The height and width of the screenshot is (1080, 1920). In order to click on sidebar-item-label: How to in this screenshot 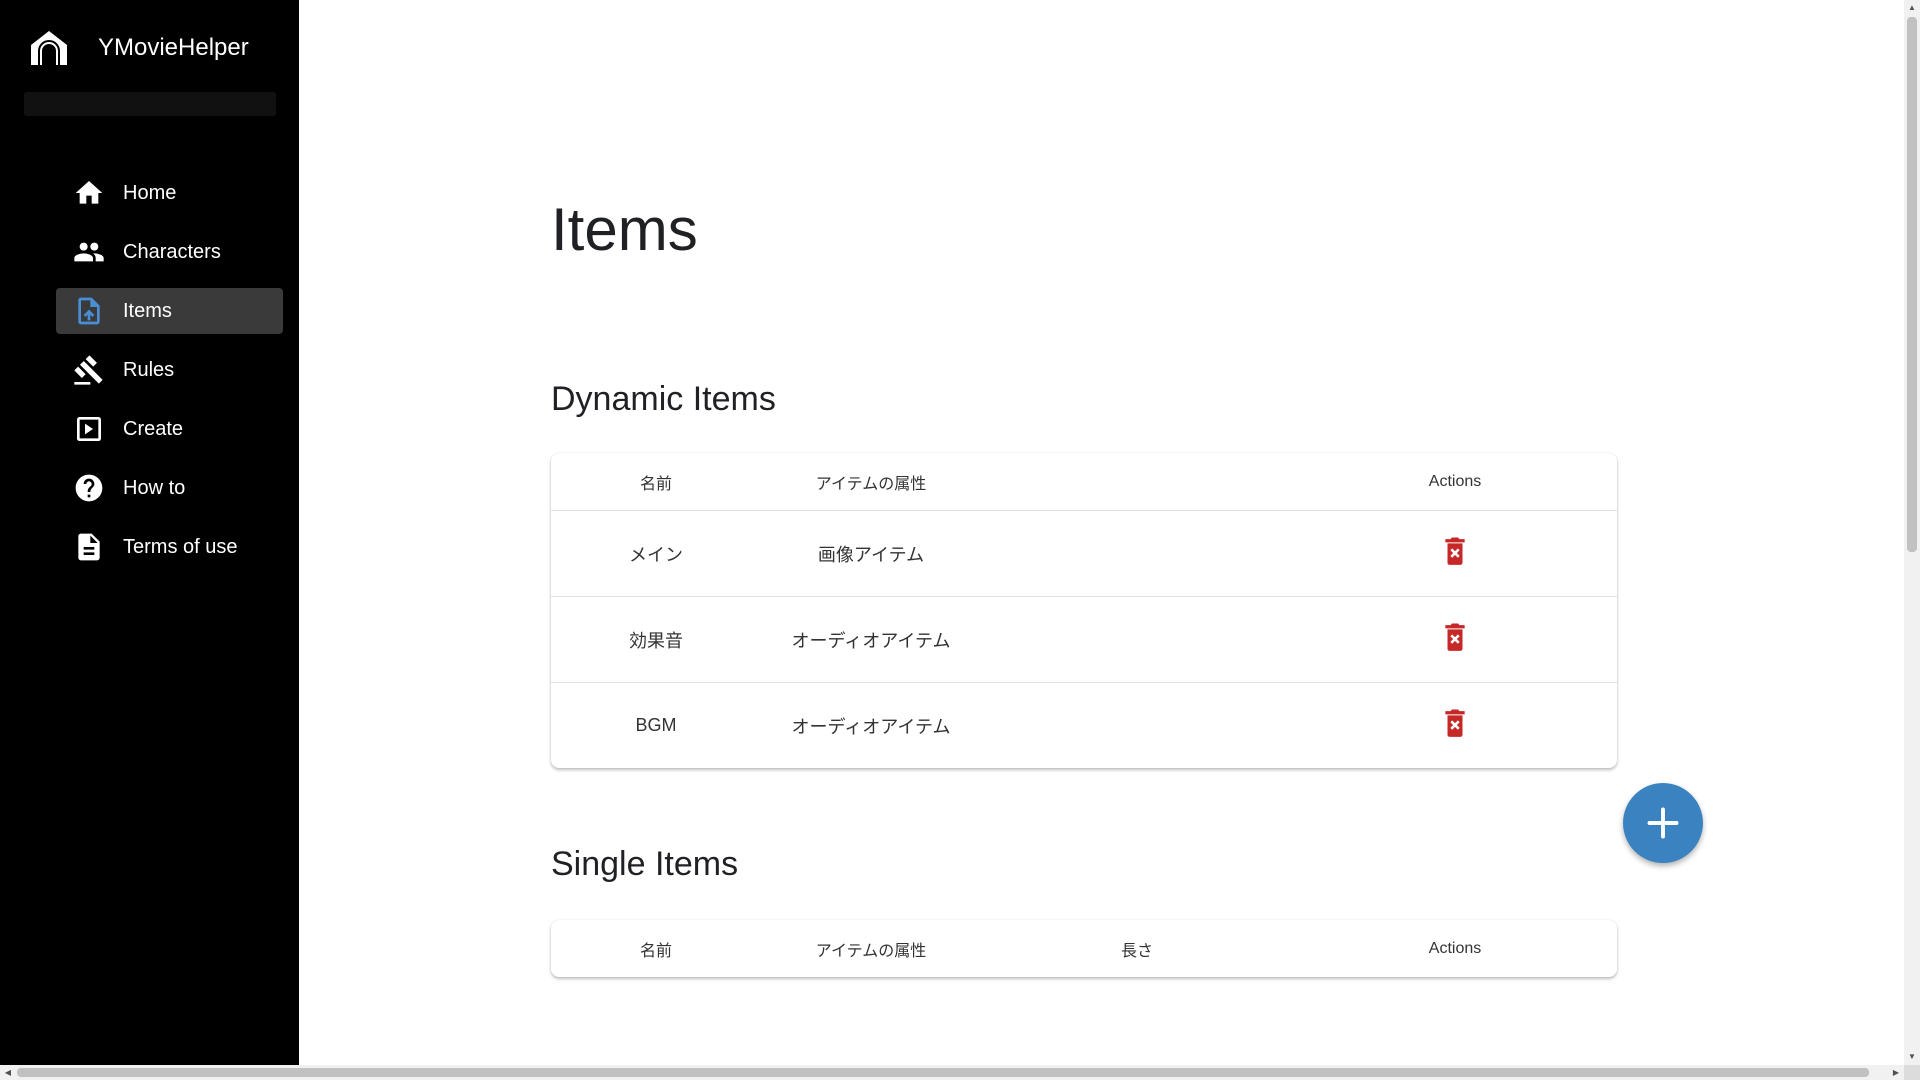, I will do `click(154, 487)`.